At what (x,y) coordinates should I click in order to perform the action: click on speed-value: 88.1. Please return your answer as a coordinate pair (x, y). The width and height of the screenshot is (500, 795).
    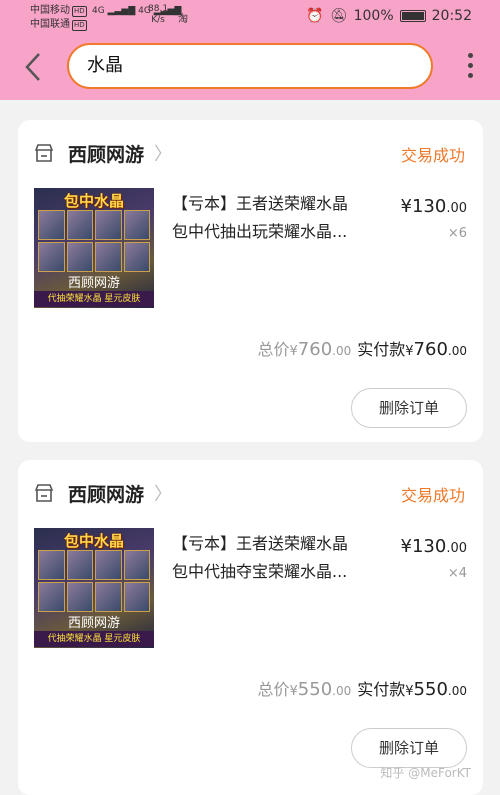
    Looking at the image, I should click on (158, 9).